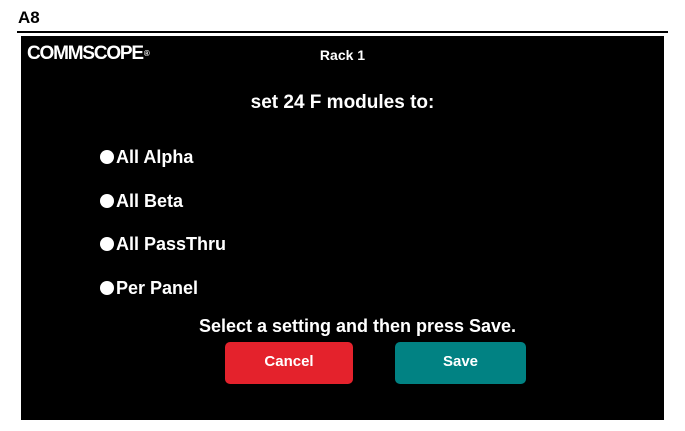 The height and width of the screenshot is (431, 685). I want to click on option-all-passthru: All PassThru, so click(163, 244).